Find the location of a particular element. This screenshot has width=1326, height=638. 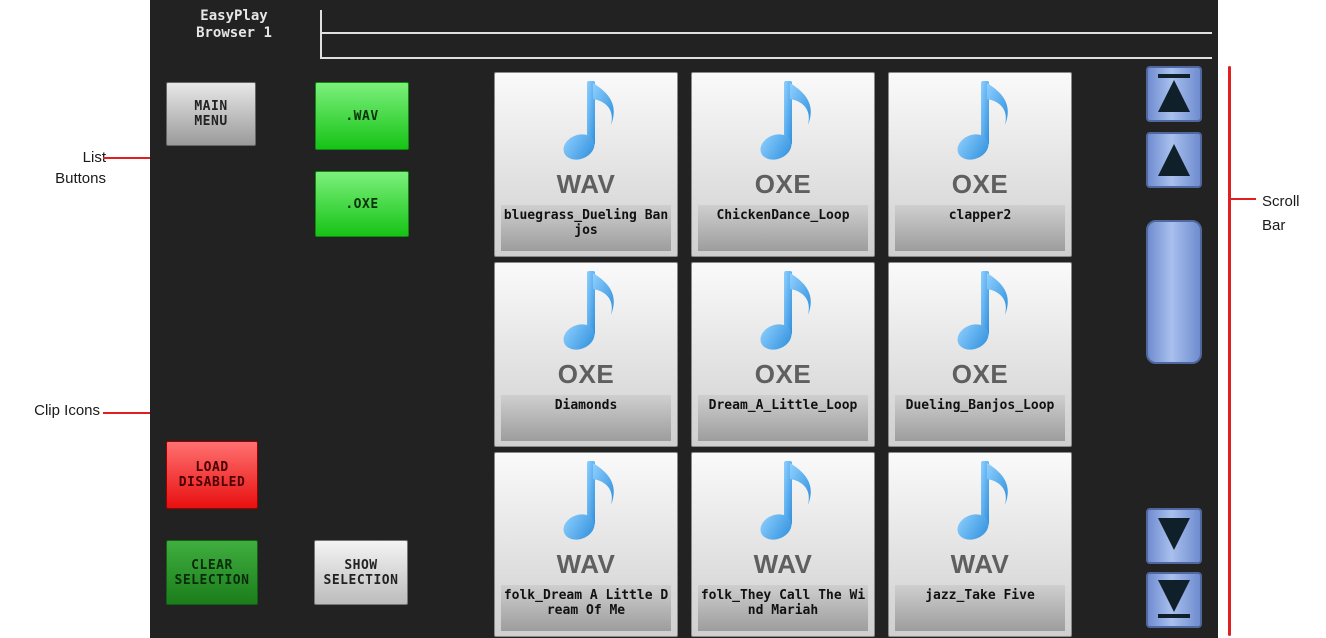

scroll-down-icon is located at coordinates (1174, 534).